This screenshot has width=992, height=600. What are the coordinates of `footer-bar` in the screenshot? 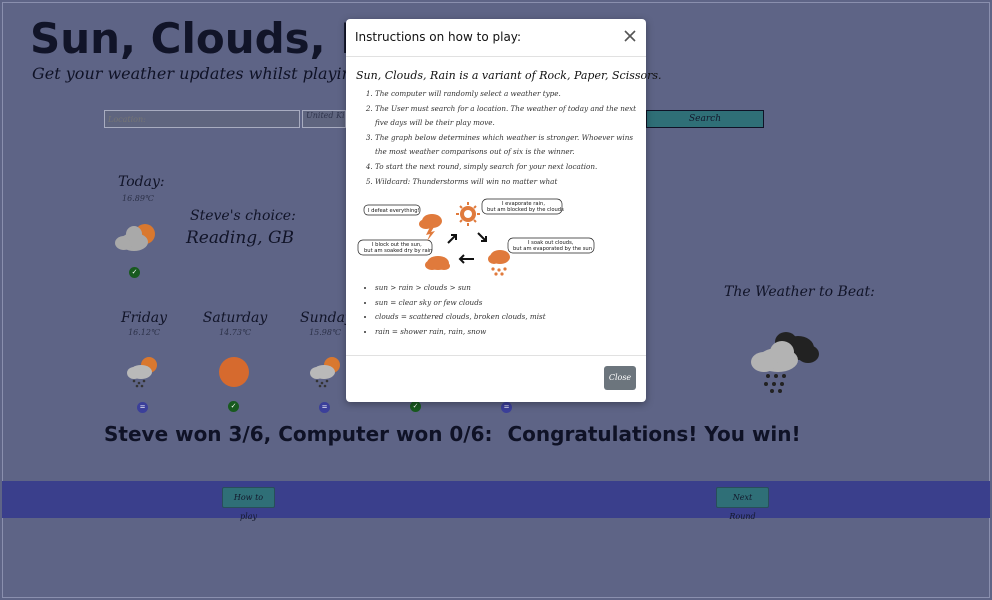 It's located at (496, 499).